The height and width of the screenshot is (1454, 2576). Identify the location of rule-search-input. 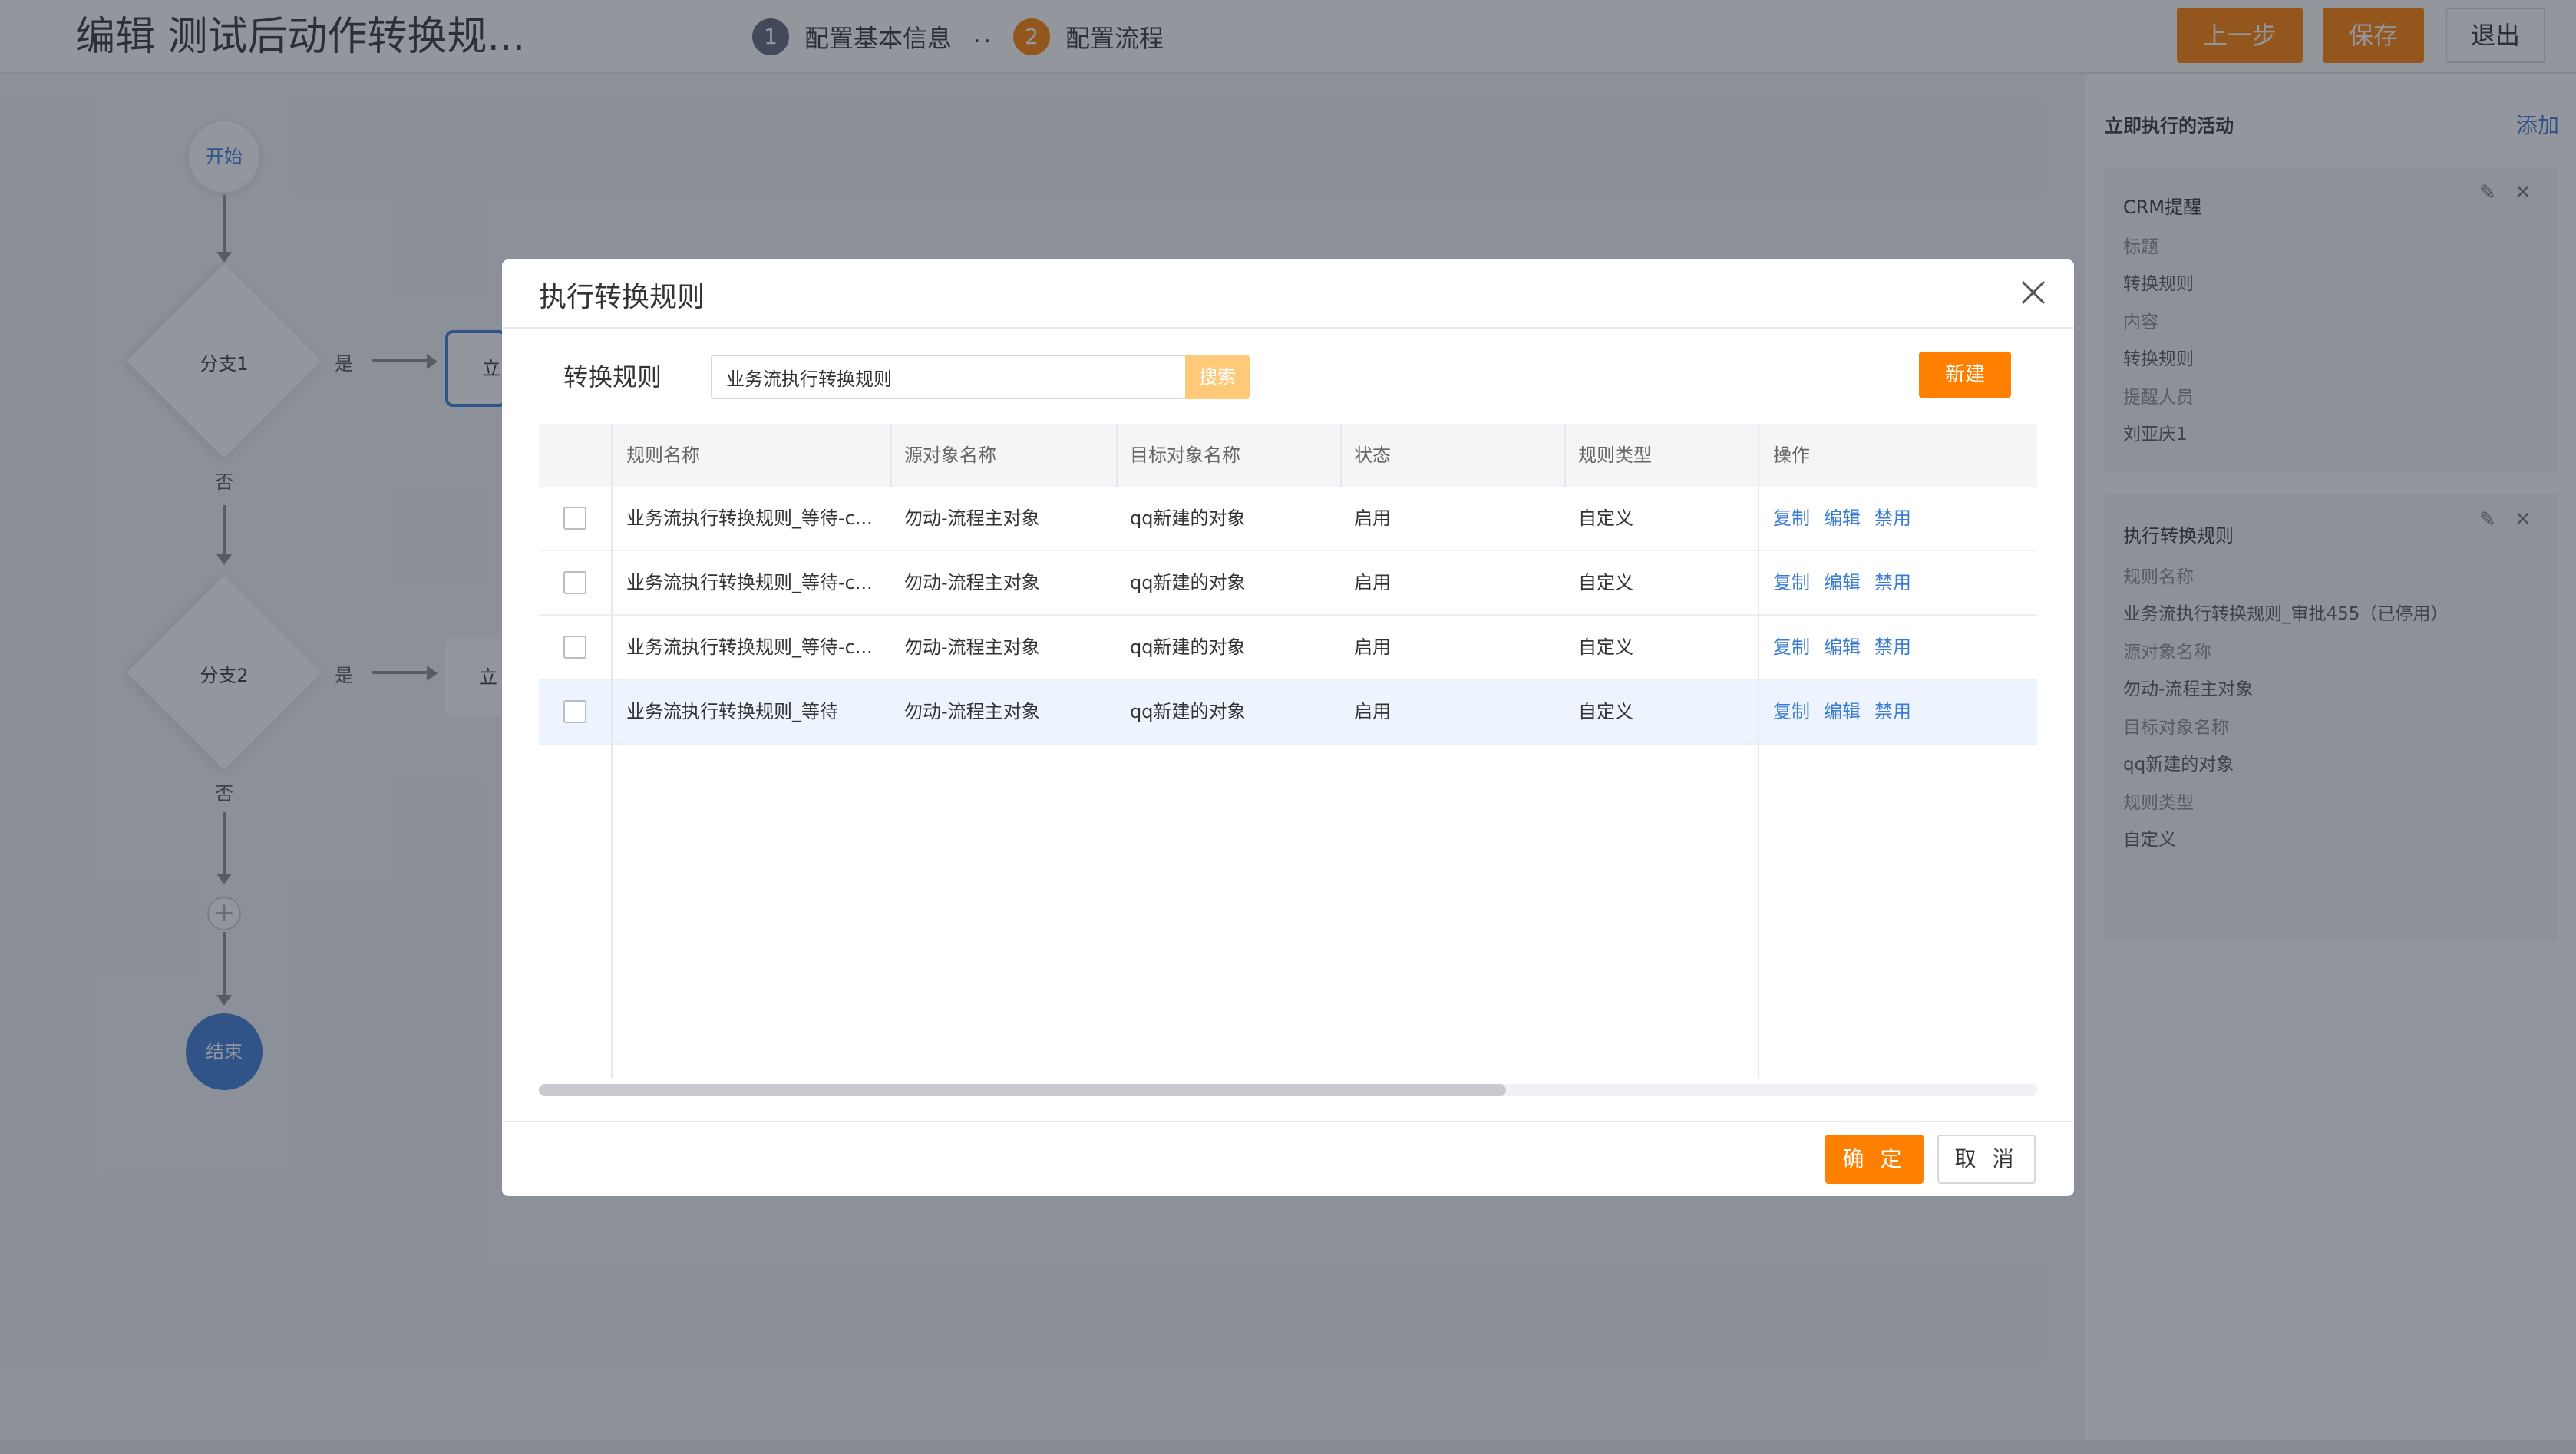
(949, 377).